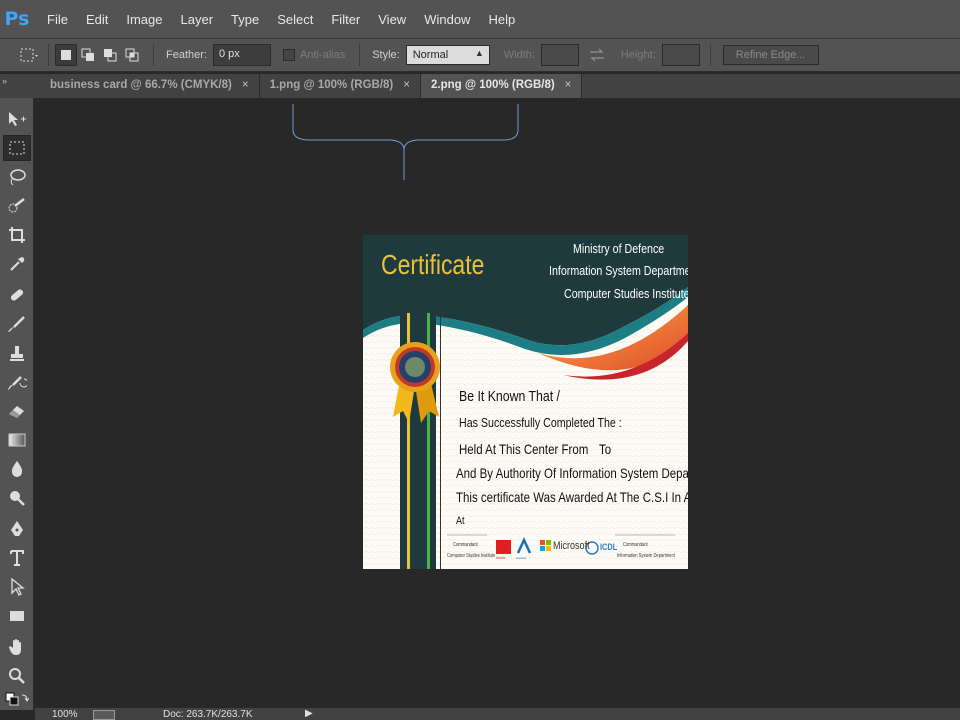 Image resolution: width=960 pixels, height=720 pixels. Describe the element at coordinates (17, 558) in the screenshot. I see `type-tool-icon` at that location.